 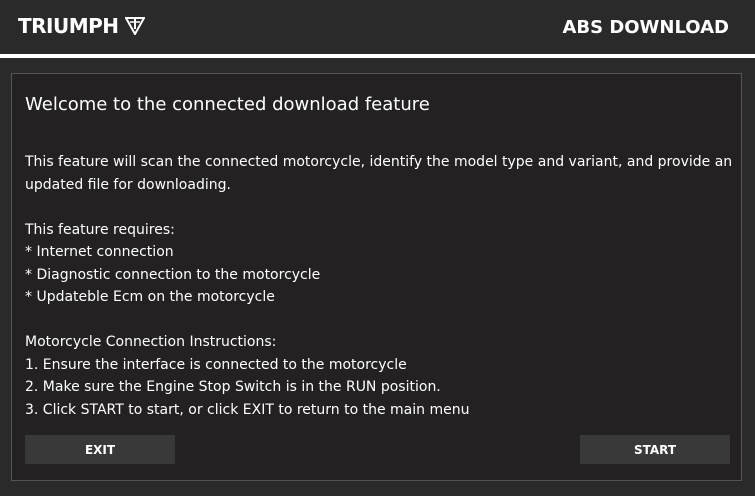 I want to click on exit-button: EXIT, so click(x=100, y=449).